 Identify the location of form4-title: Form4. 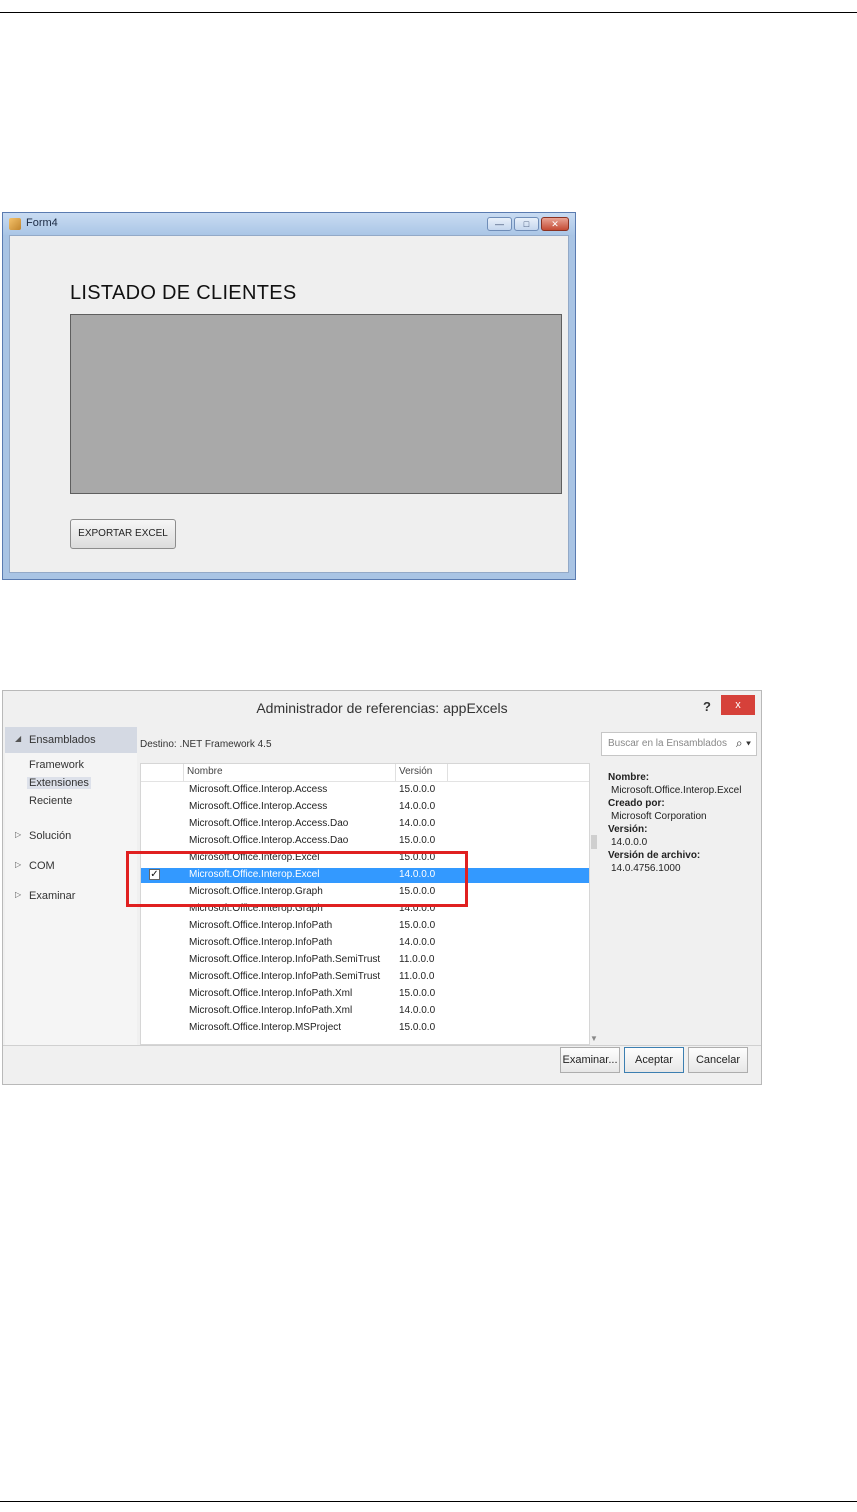
(42, 223).